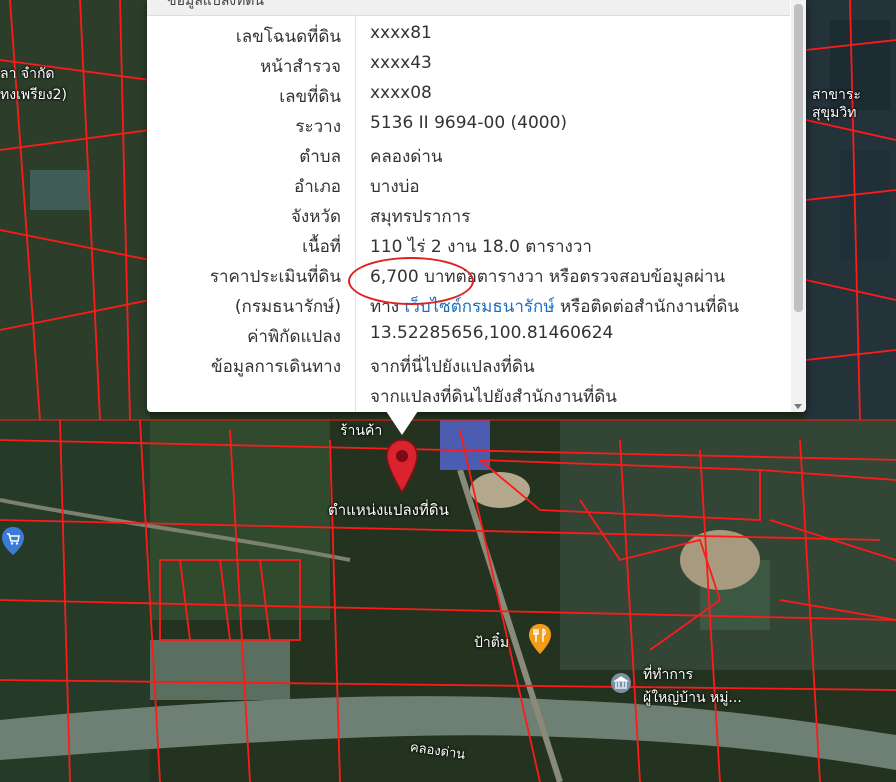 This screenshot has width=896, height=782. What do you see at coordinates (310, 97) in the screenshot?
I see `row-label: เลขที่ดิน` at bounding box center [310, 97].